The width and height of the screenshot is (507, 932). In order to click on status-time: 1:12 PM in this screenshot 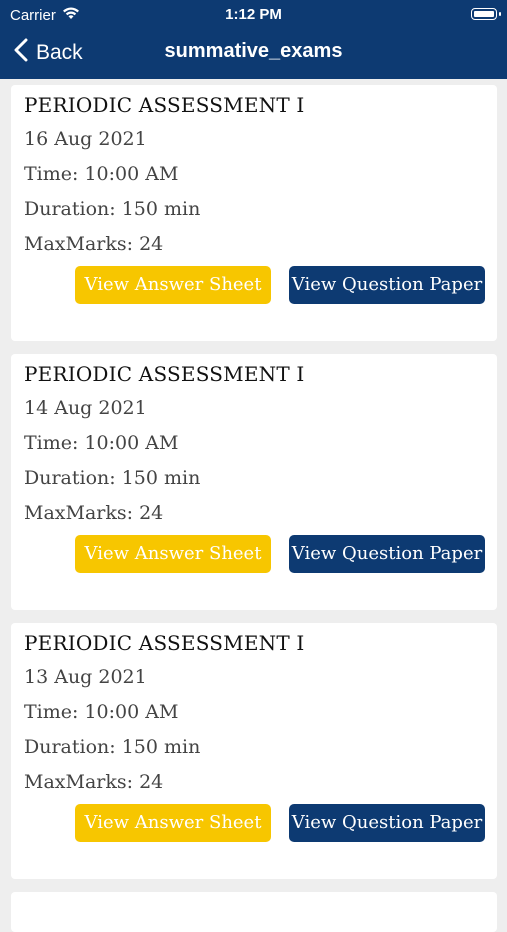, I will do `click(253, 14)`.